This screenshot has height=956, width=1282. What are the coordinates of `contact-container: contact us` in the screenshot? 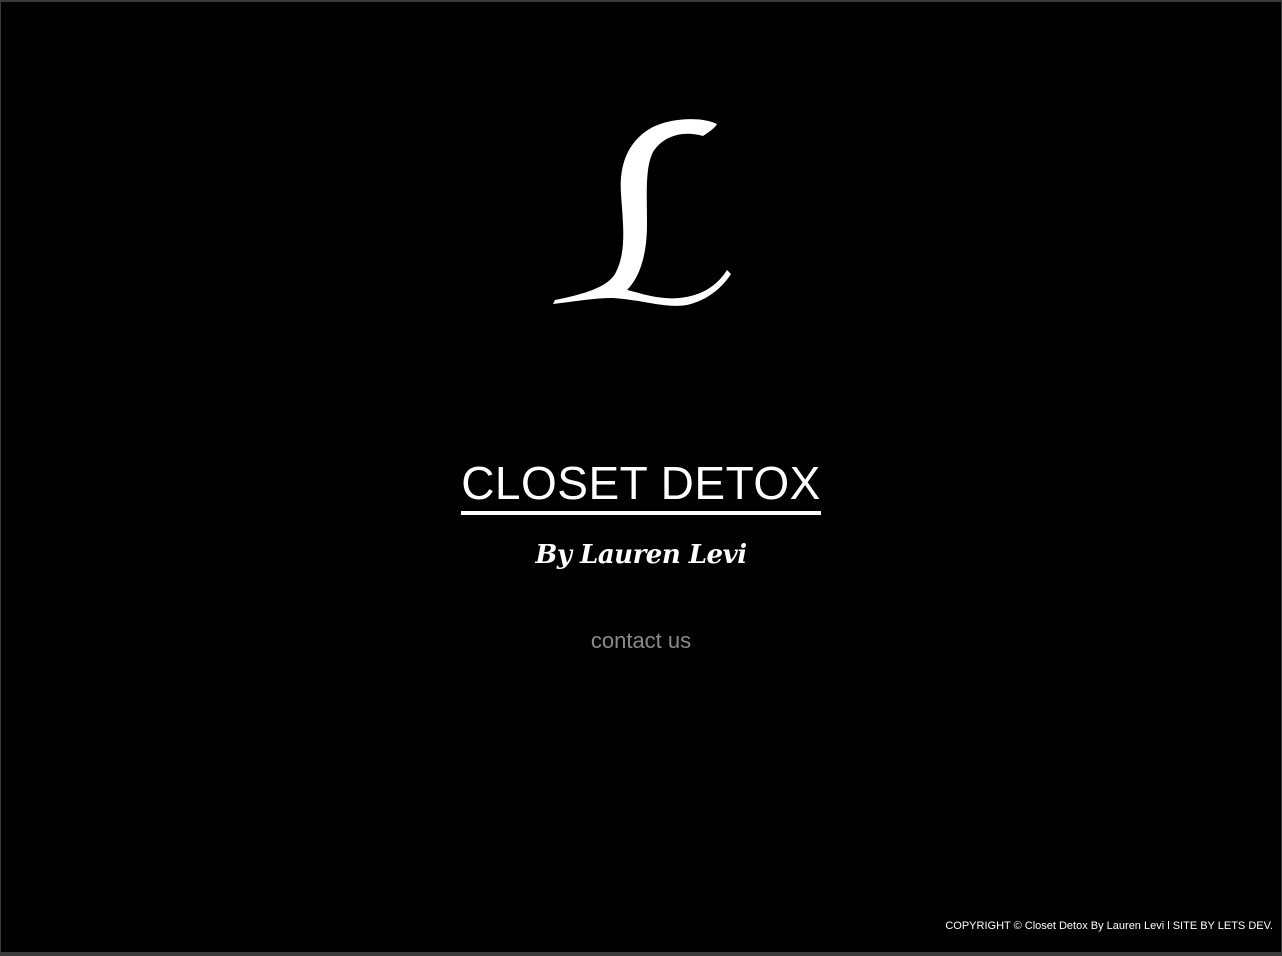 It's located at (641, 641).